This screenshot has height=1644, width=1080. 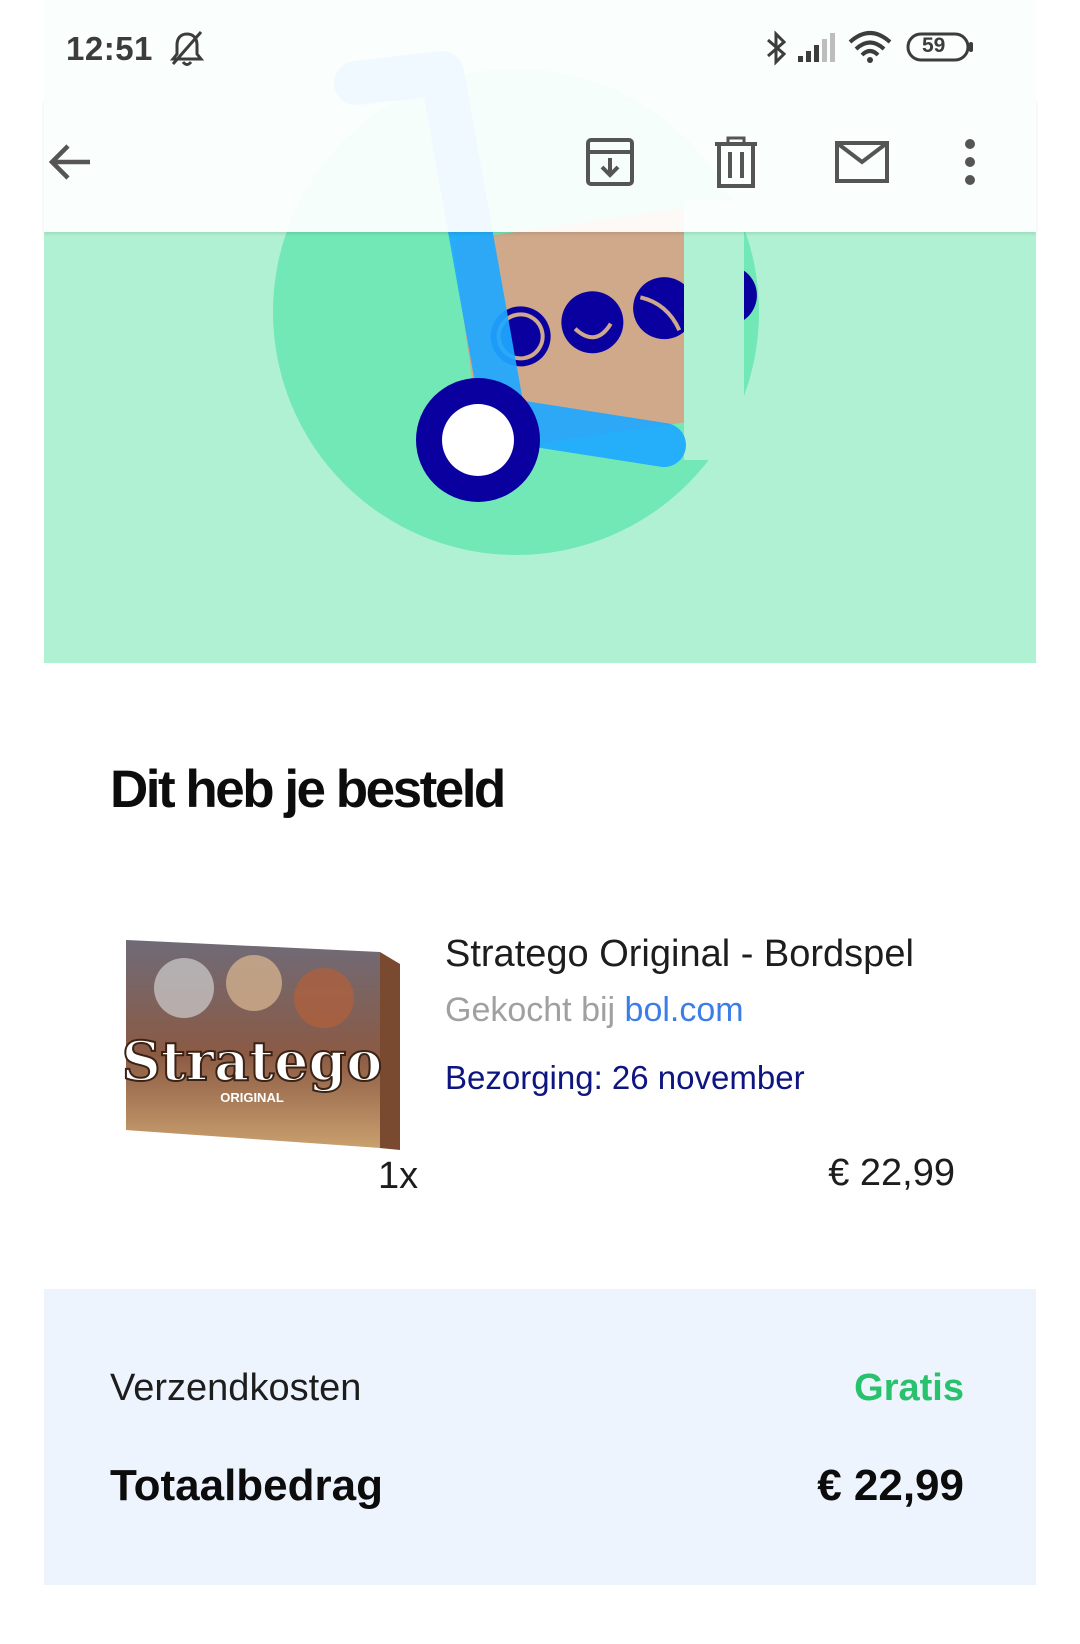 I want to click on product-price: € 22,99, so click(x=891, y=1173).